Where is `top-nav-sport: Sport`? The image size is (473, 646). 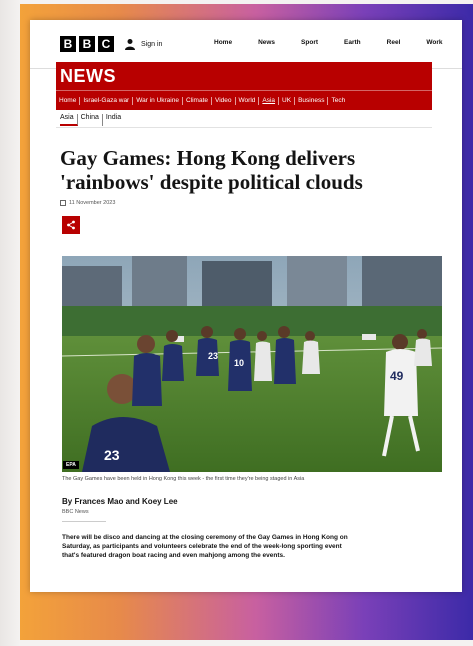 top-nav-sport: Sport is located at coordinates (309, 42).